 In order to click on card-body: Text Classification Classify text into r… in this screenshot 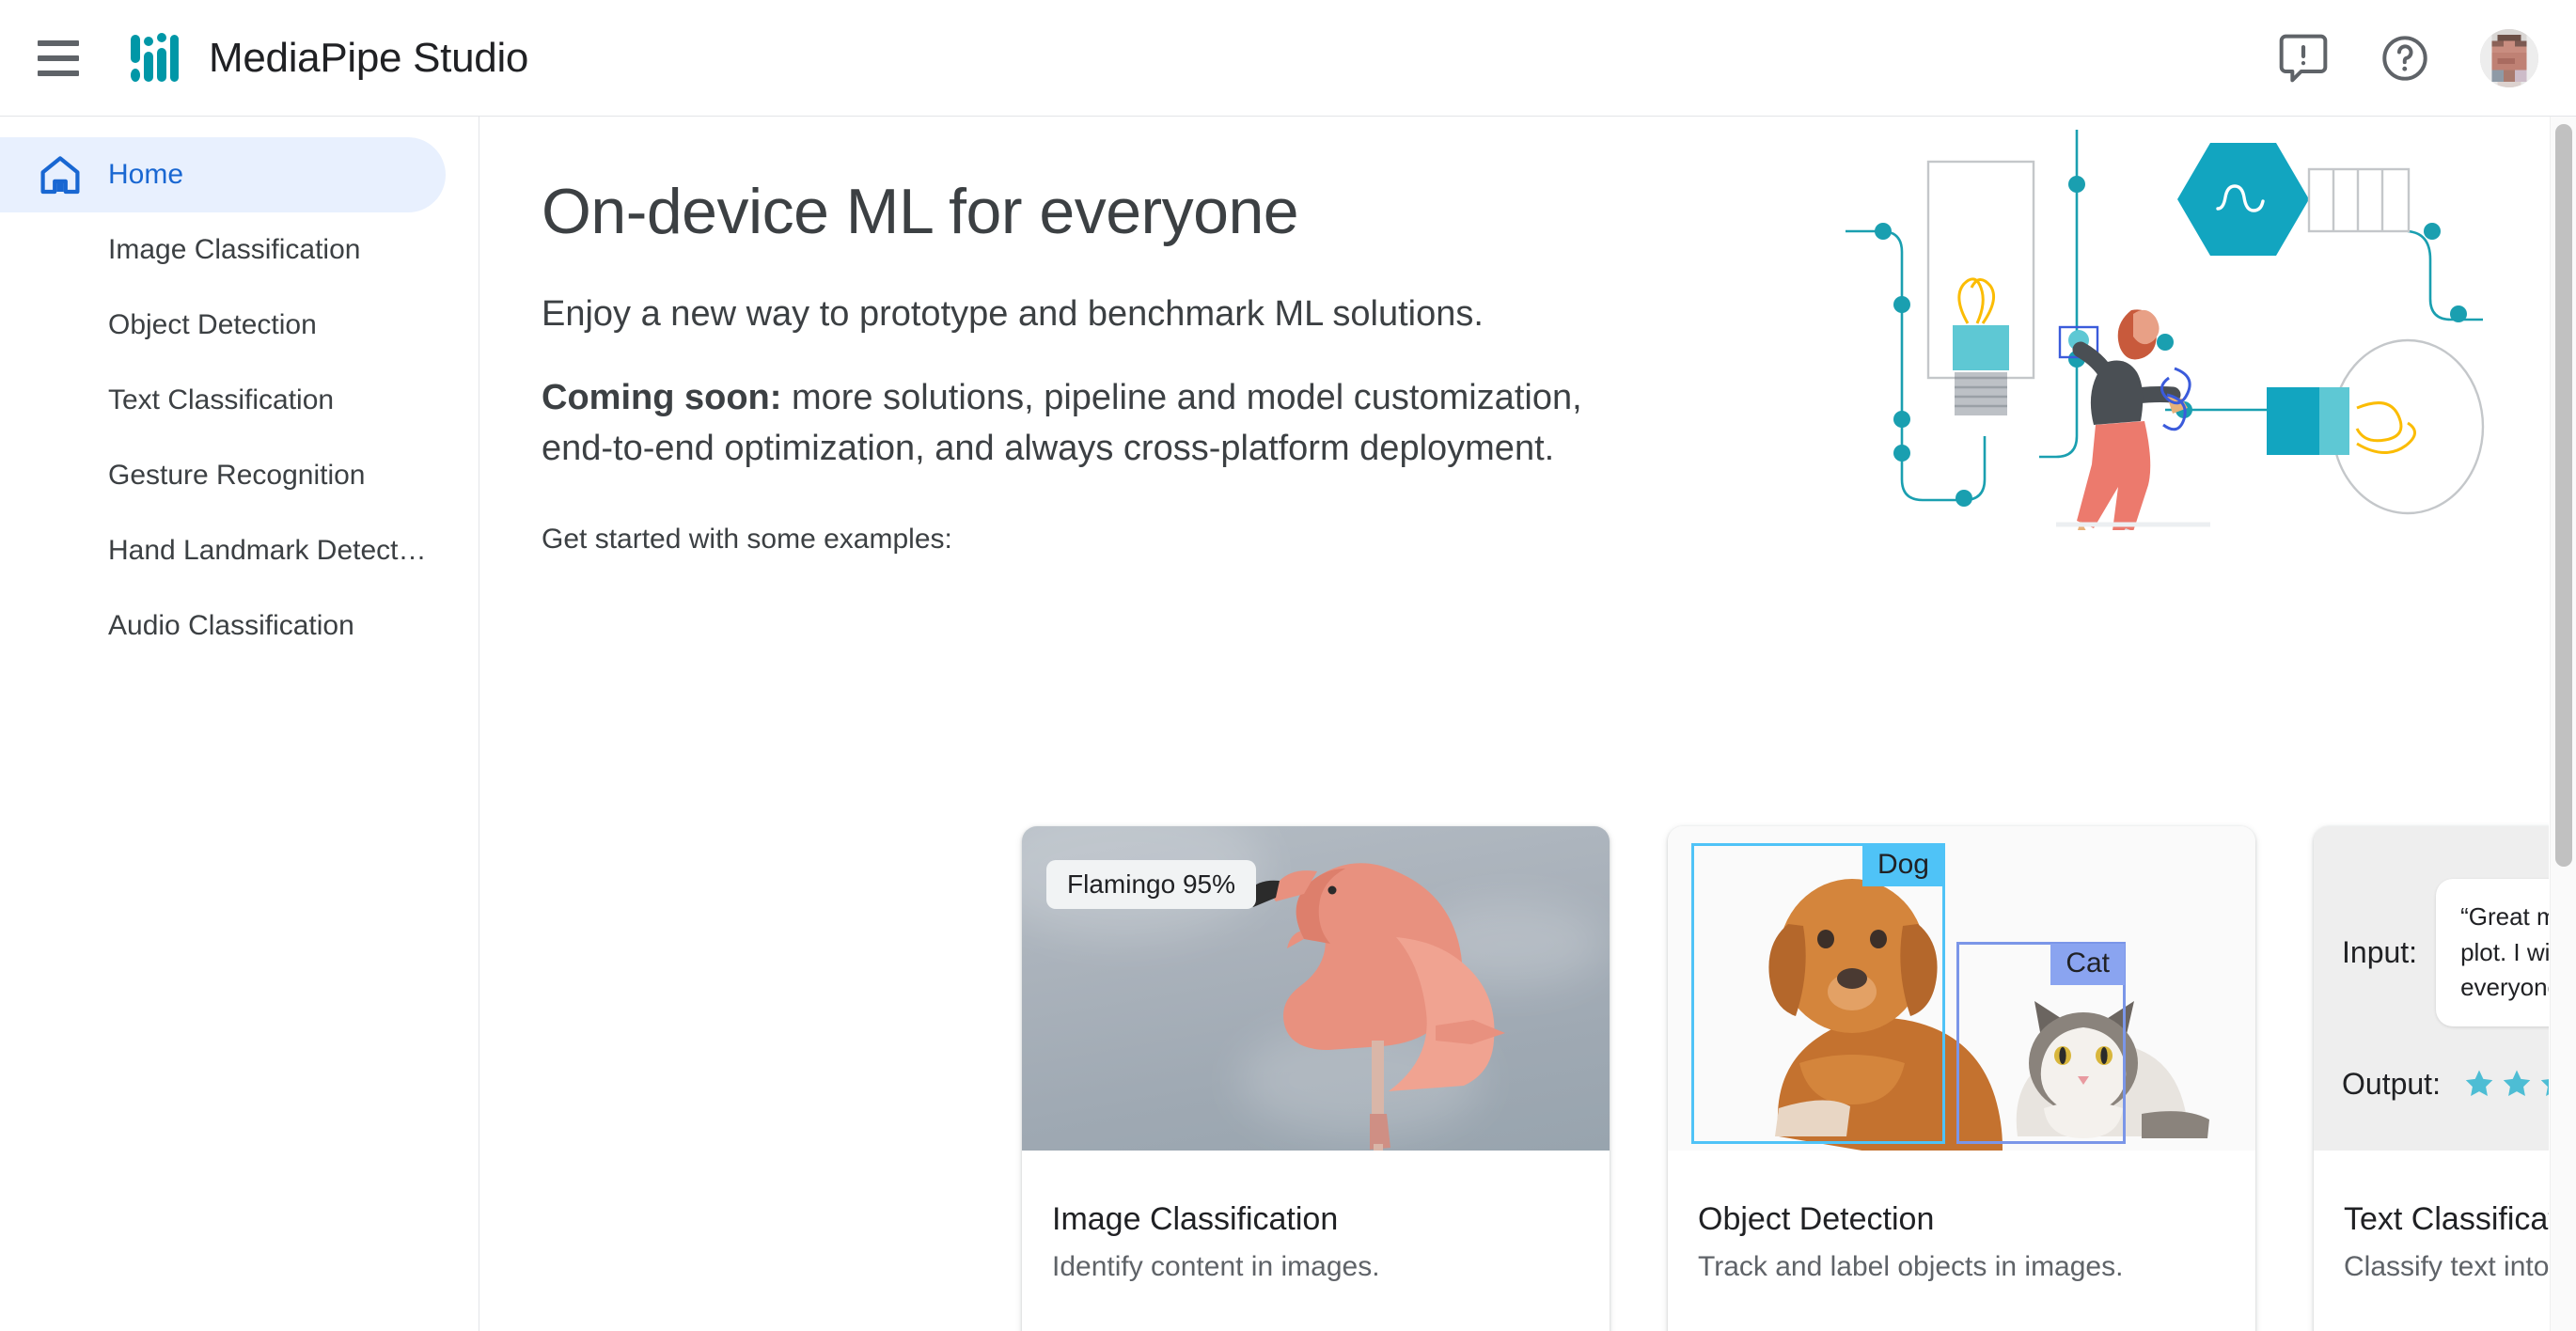, I will do `click(2431, 1241)`.